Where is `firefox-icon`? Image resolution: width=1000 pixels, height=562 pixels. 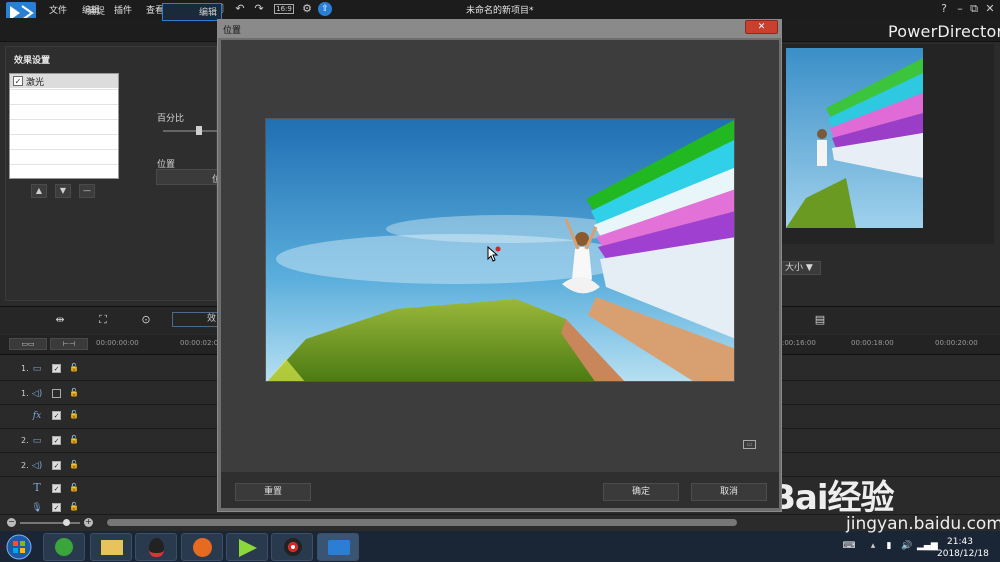
firefox-icon is located at coordinates (202, 547).